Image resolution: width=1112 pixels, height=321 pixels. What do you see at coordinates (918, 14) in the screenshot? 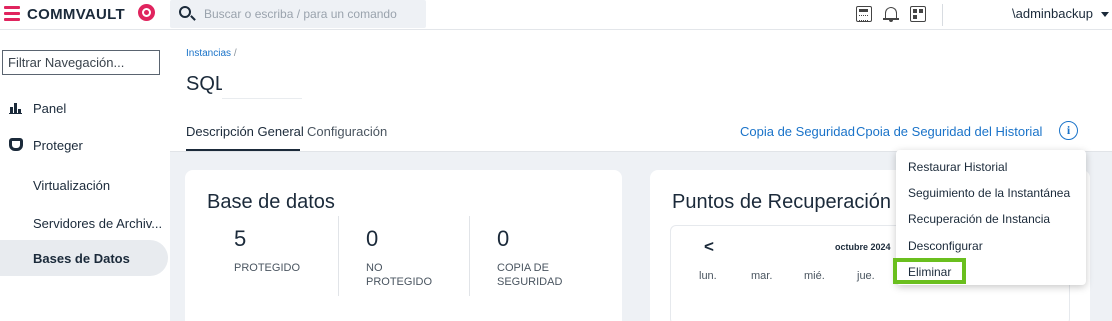
I see `grid-icon` at bounding box center [918, 14].